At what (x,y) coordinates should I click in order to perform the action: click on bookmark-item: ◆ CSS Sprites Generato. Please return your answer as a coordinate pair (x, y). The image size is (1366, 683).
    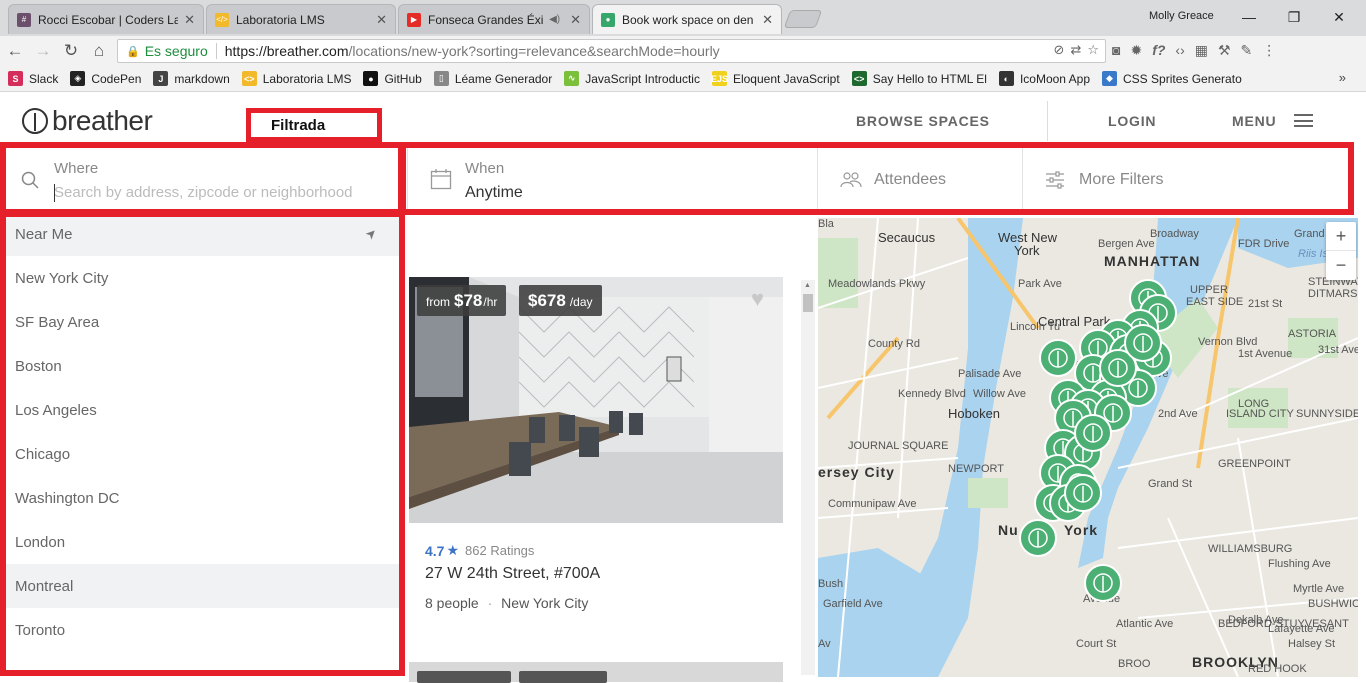
    Looking at the image, I should click on (1172, 78).